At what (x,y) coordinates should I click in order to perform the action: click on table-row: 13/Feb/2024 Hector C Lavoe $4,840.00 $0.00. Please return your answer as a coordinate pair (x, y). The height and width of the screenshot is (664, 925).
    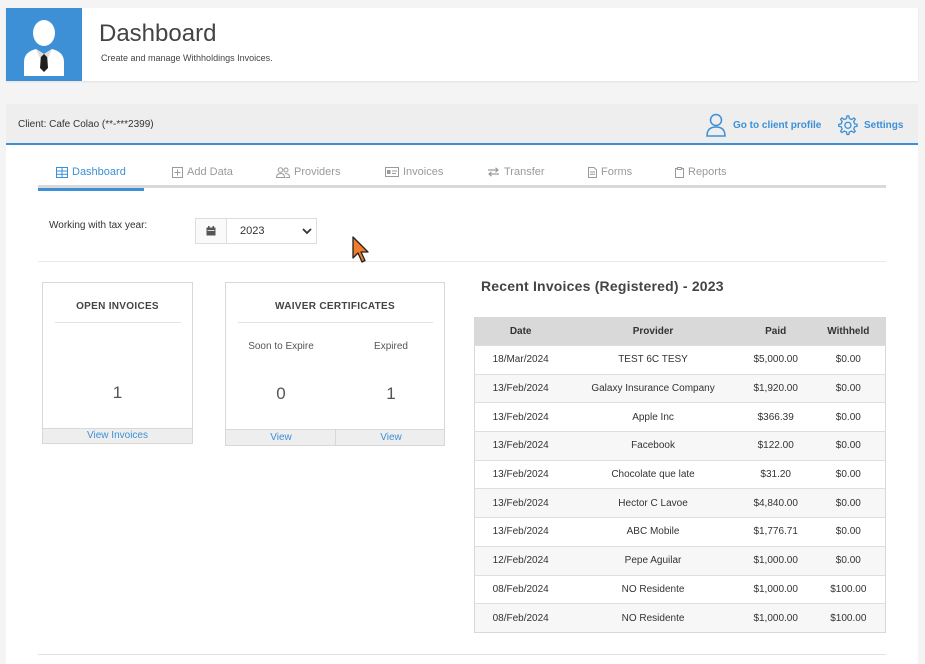
    Looking at the image, I should click on (680, 503).